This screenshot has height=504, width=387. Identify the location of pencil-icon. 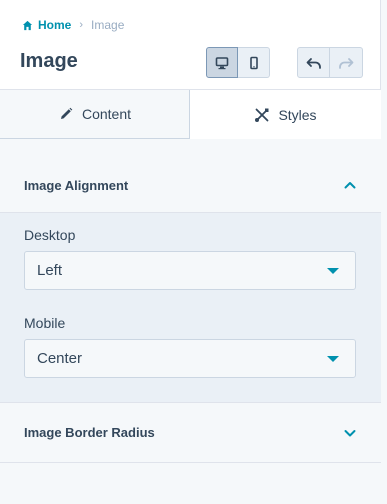
(66, 113).